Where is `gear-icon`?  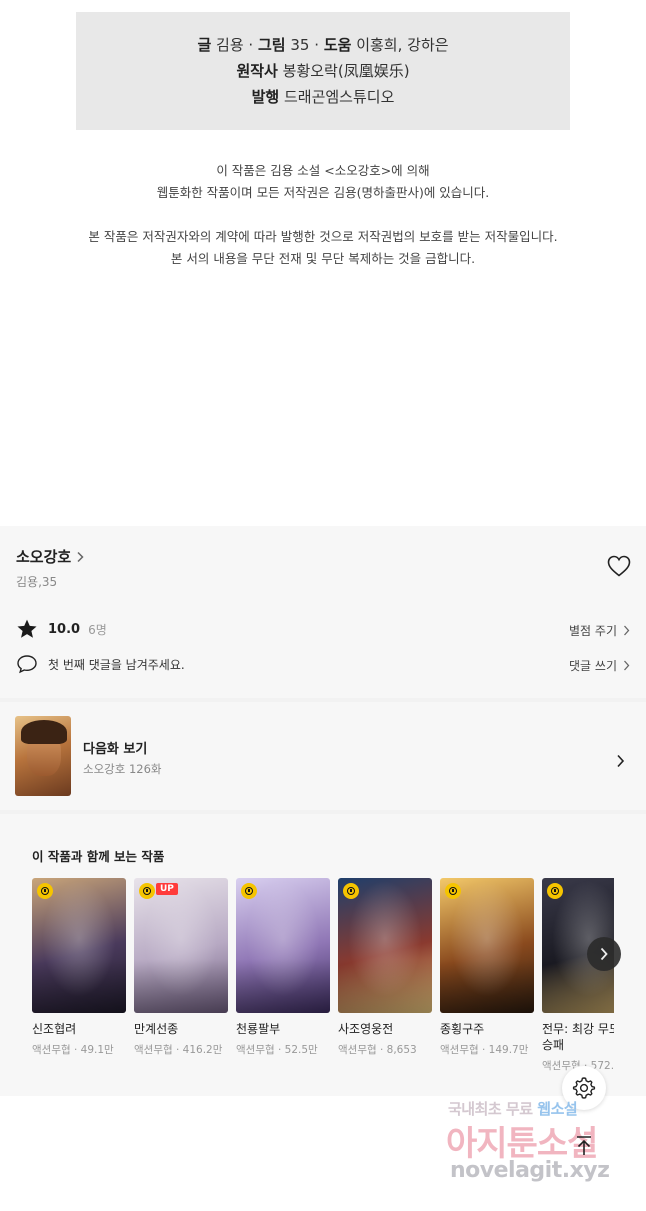 gear-icon is located at coordinates (584, 1088).